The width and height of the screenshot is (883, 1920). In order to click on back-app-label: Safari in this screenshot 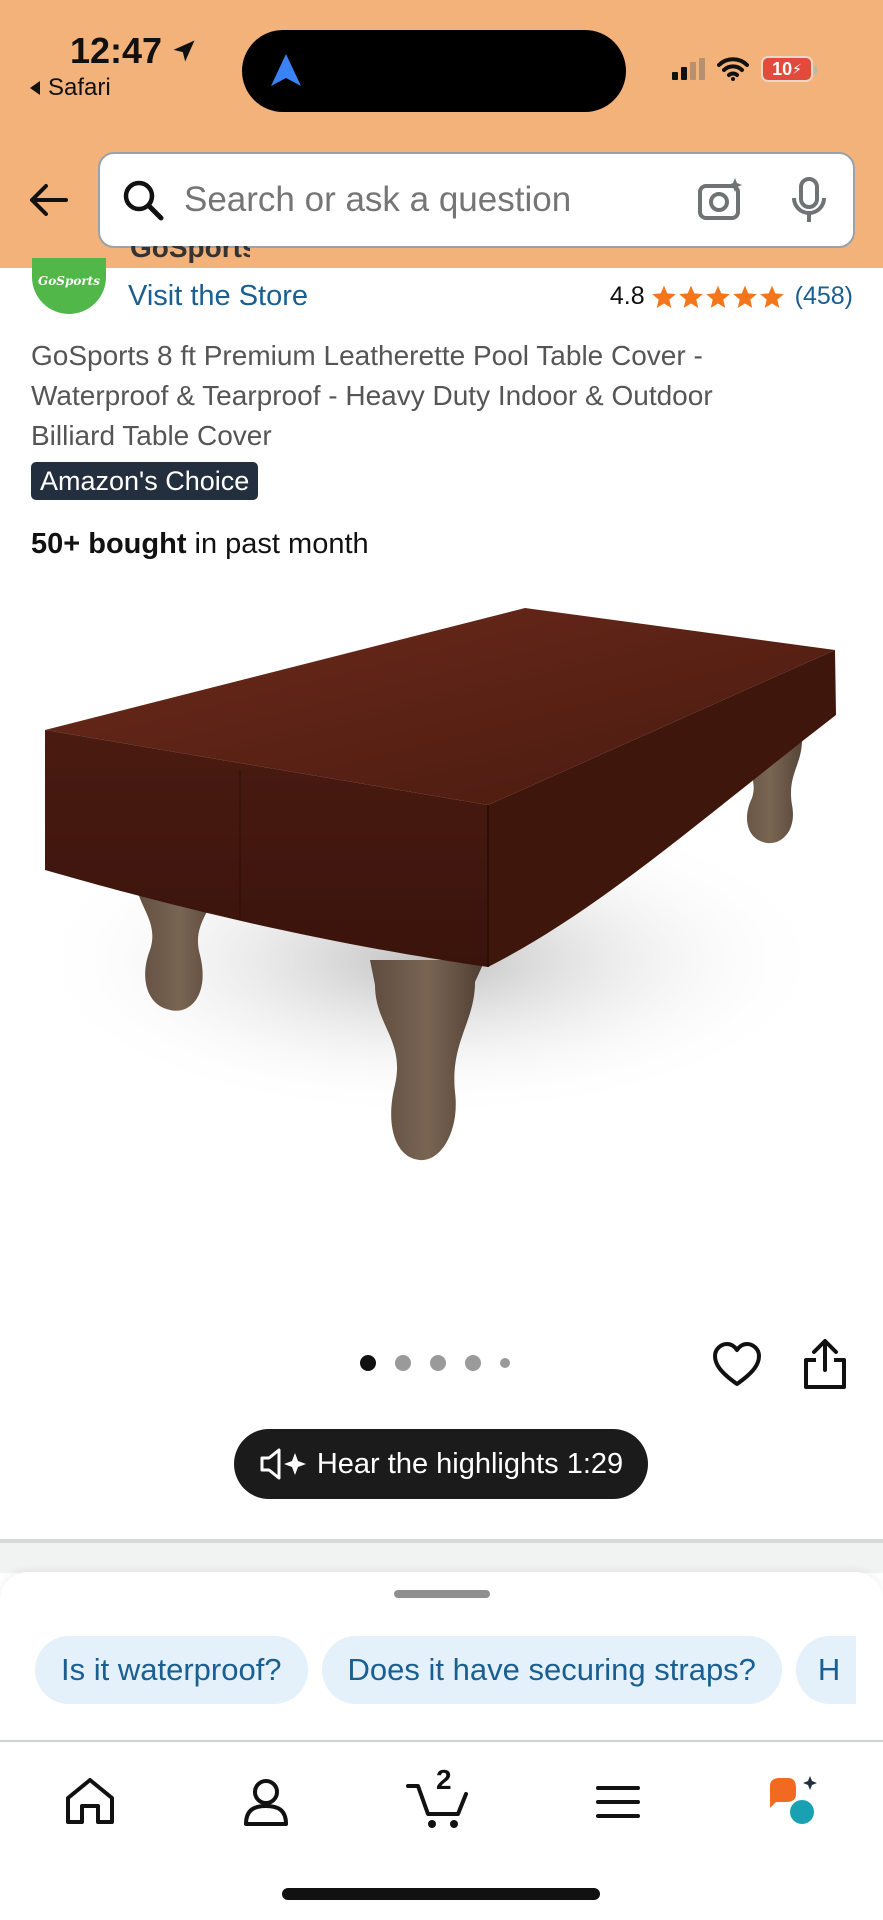, I will do `click(79, 87)`.